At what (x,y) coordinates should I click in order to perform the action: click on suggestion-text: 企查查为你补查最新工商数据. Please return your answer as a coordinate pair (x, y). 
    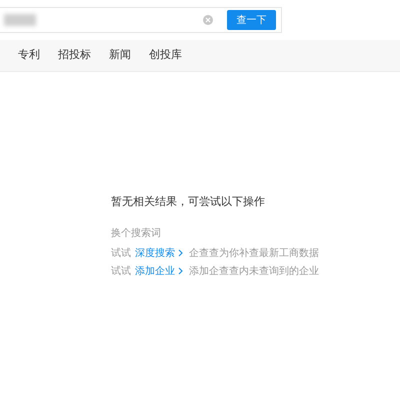
    Looking at the image, I should click on (254, 253).